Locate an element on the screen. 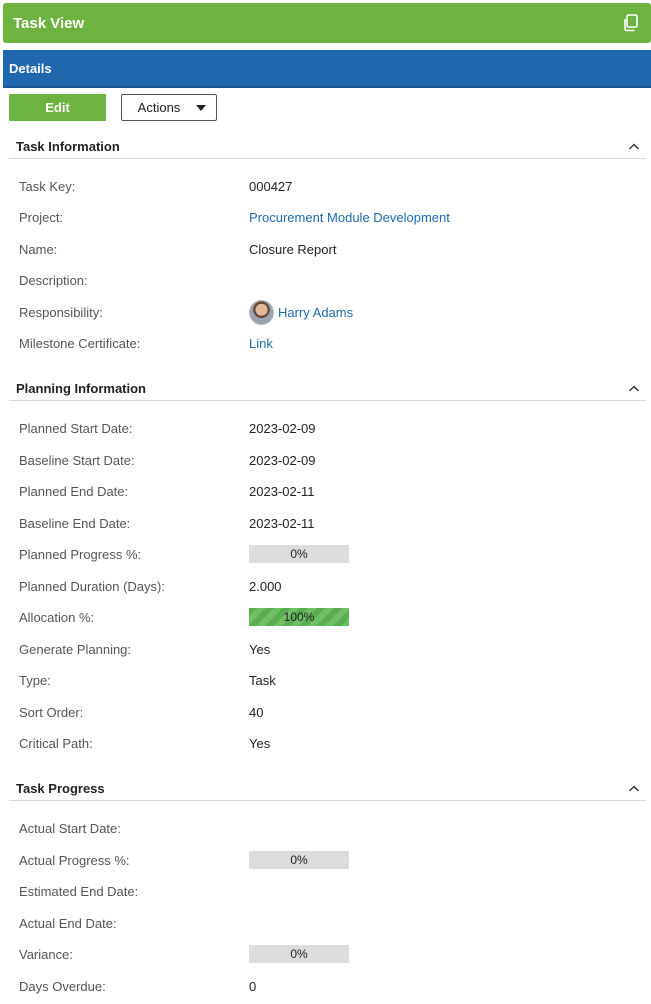 This screenshot has width=651, height=1004. field-value: Harry Adams is located at coordinates (301, 312).